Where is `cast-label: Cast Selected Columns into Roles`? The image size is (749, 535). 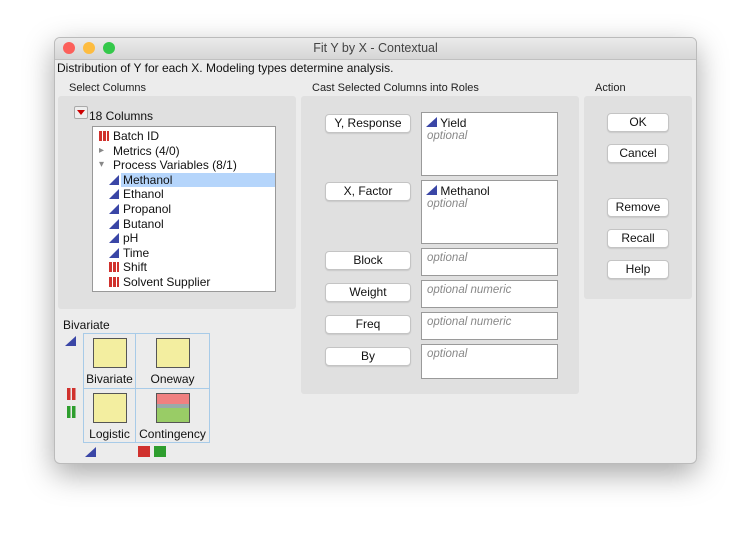
cast-label: Cast Selected Columns into Roles is located at coordinates (395, 88).